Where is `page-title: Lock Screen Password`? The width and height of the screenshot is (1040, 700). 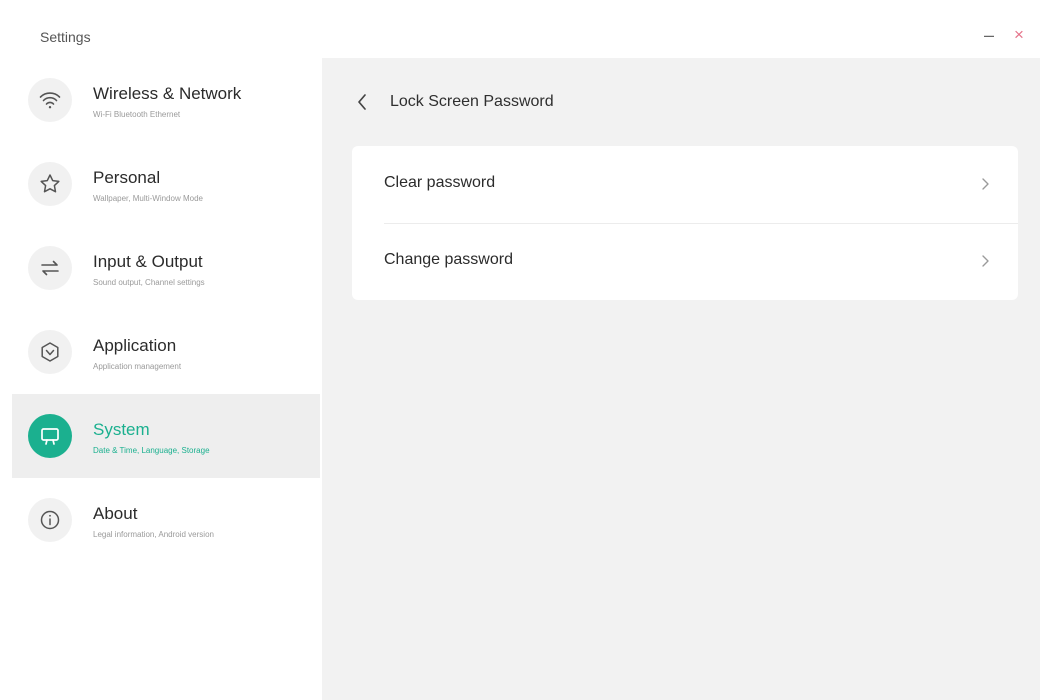 page-title: Lock Screen Password is located at coordinates (472, 101).